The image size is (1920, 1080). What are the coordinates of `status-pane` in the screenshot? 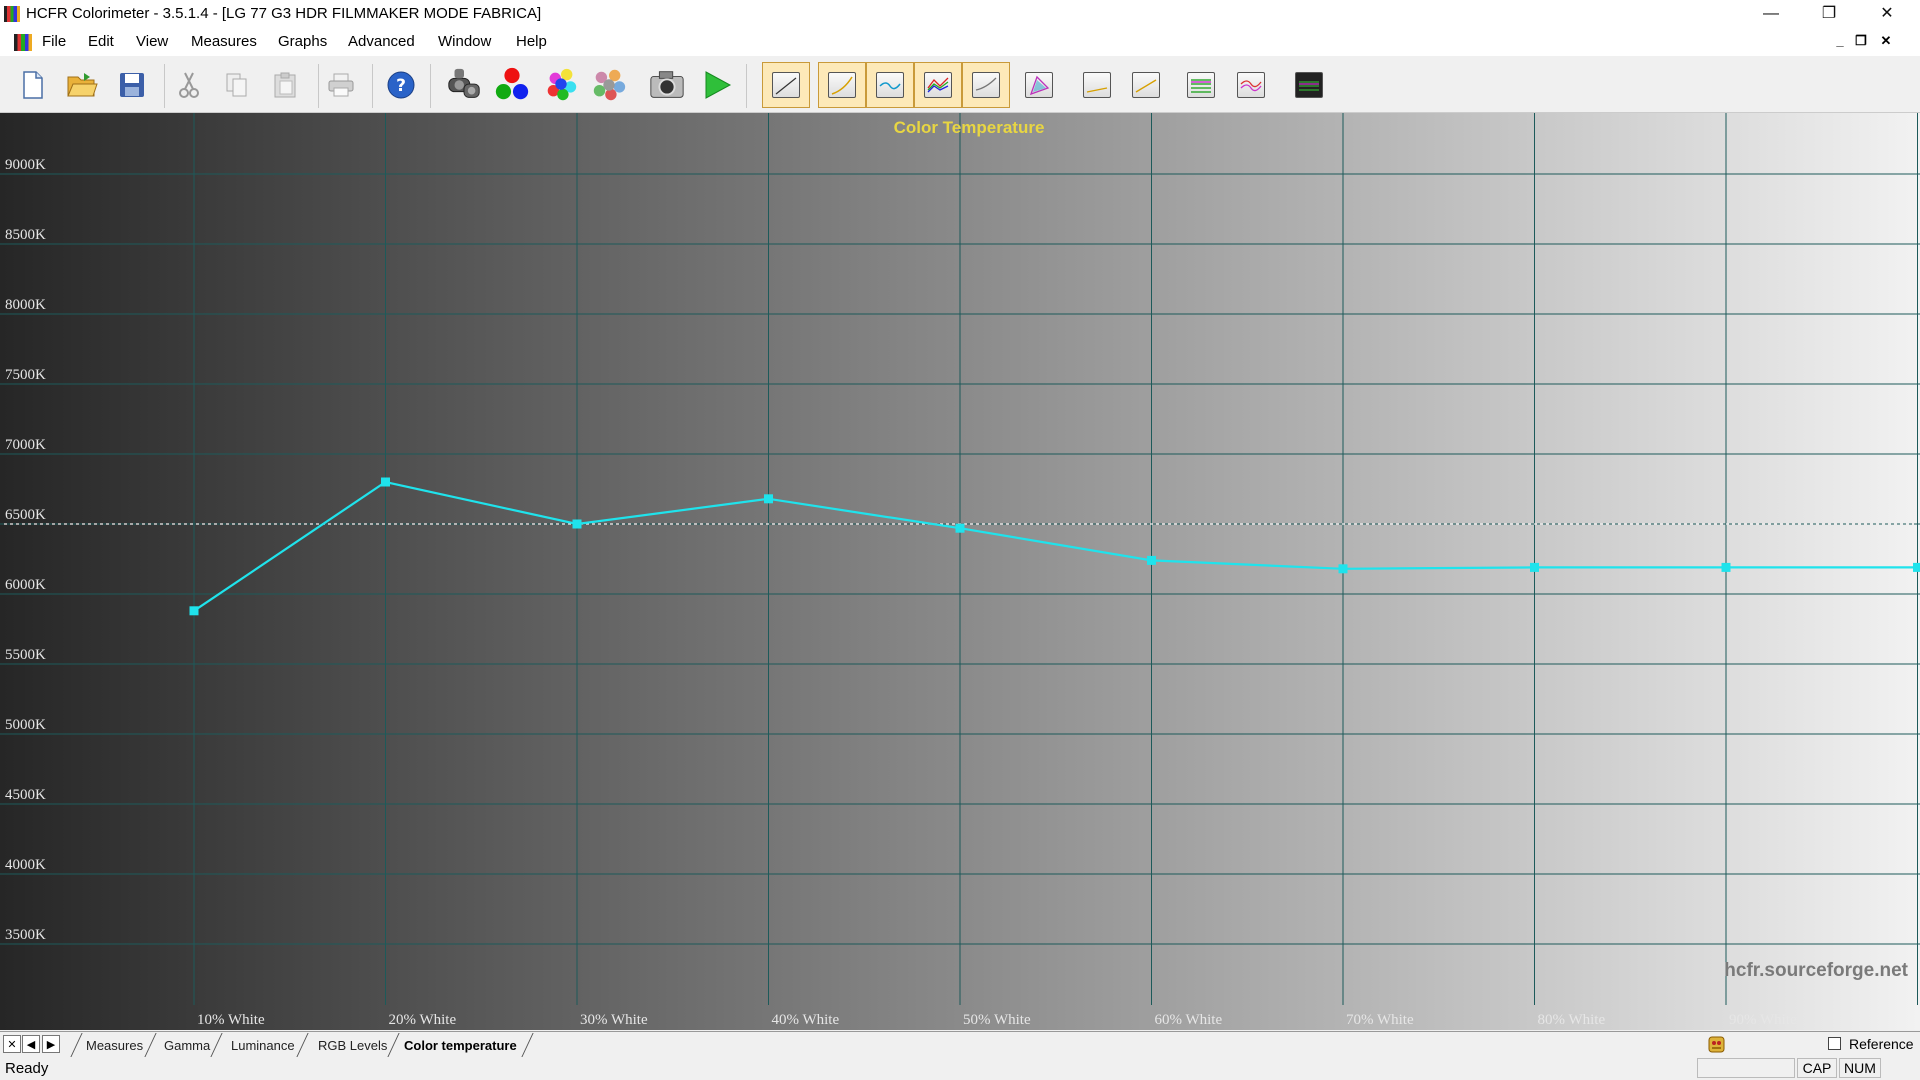 It's located at (1746, 1068).